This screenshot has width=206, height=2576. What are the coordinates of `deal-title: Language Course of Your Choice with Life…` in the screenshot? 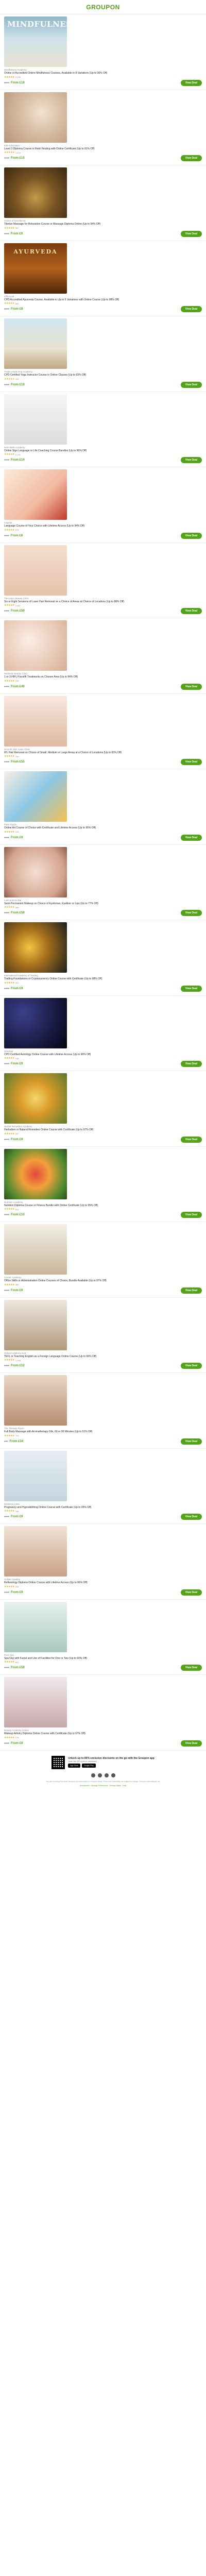 It's located at (87, 526).